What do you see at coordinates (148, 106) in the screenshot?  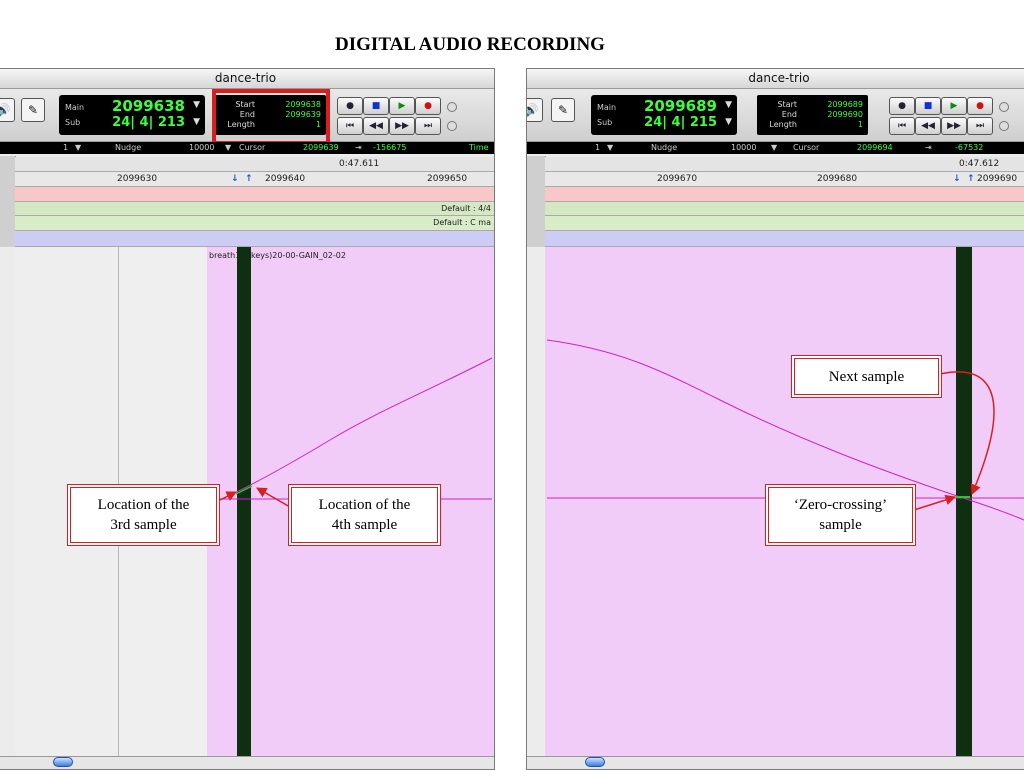 I see `main-counter-value: 2099638` at bounding box center [148, 106].